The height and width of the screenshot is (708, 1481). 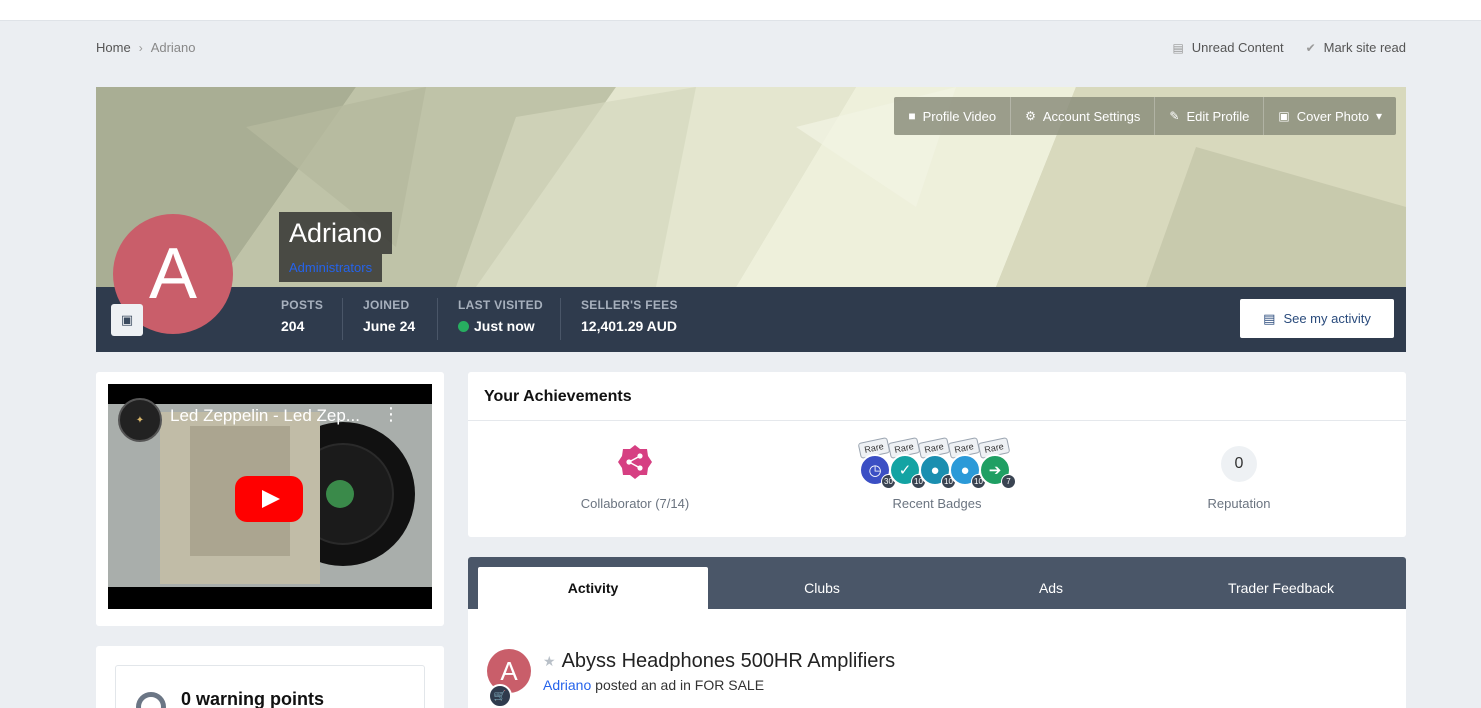 I want to click on divider, so click(x=937, y=420).